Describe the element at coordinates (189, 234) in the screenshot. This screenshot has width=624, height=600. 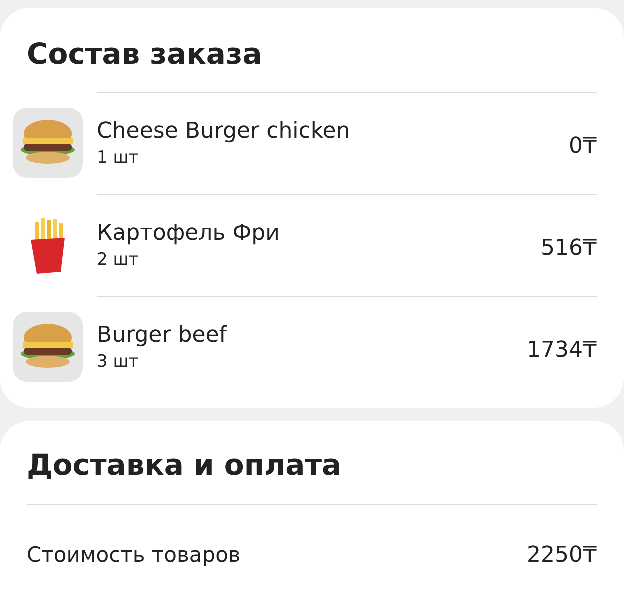
I see `item-name: Картофель Фри` at that location.